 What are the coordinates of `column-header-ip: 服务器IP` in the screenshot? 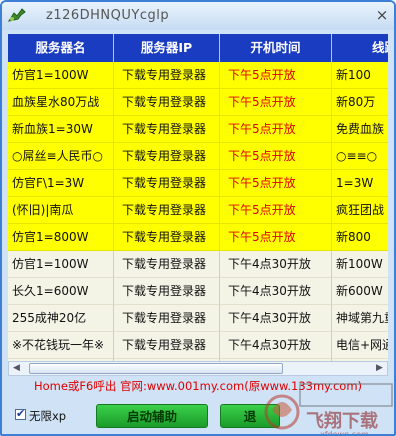 It's located at (167, 48).